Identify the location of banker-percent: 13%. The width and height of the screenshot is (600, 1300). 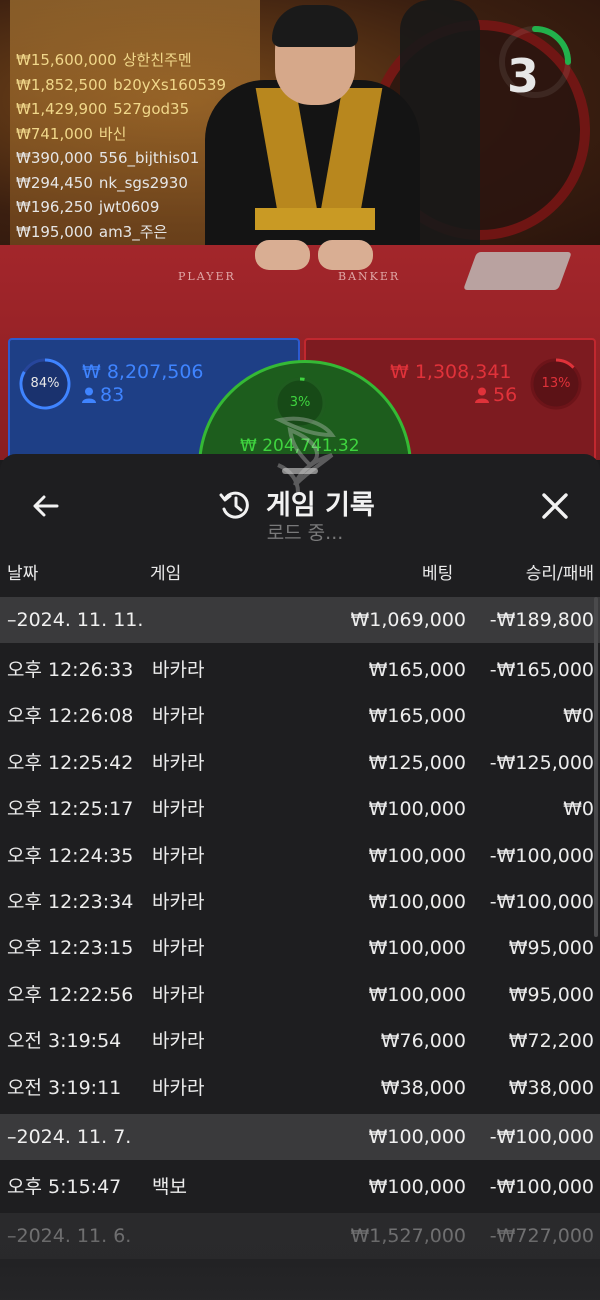
(556, 383).